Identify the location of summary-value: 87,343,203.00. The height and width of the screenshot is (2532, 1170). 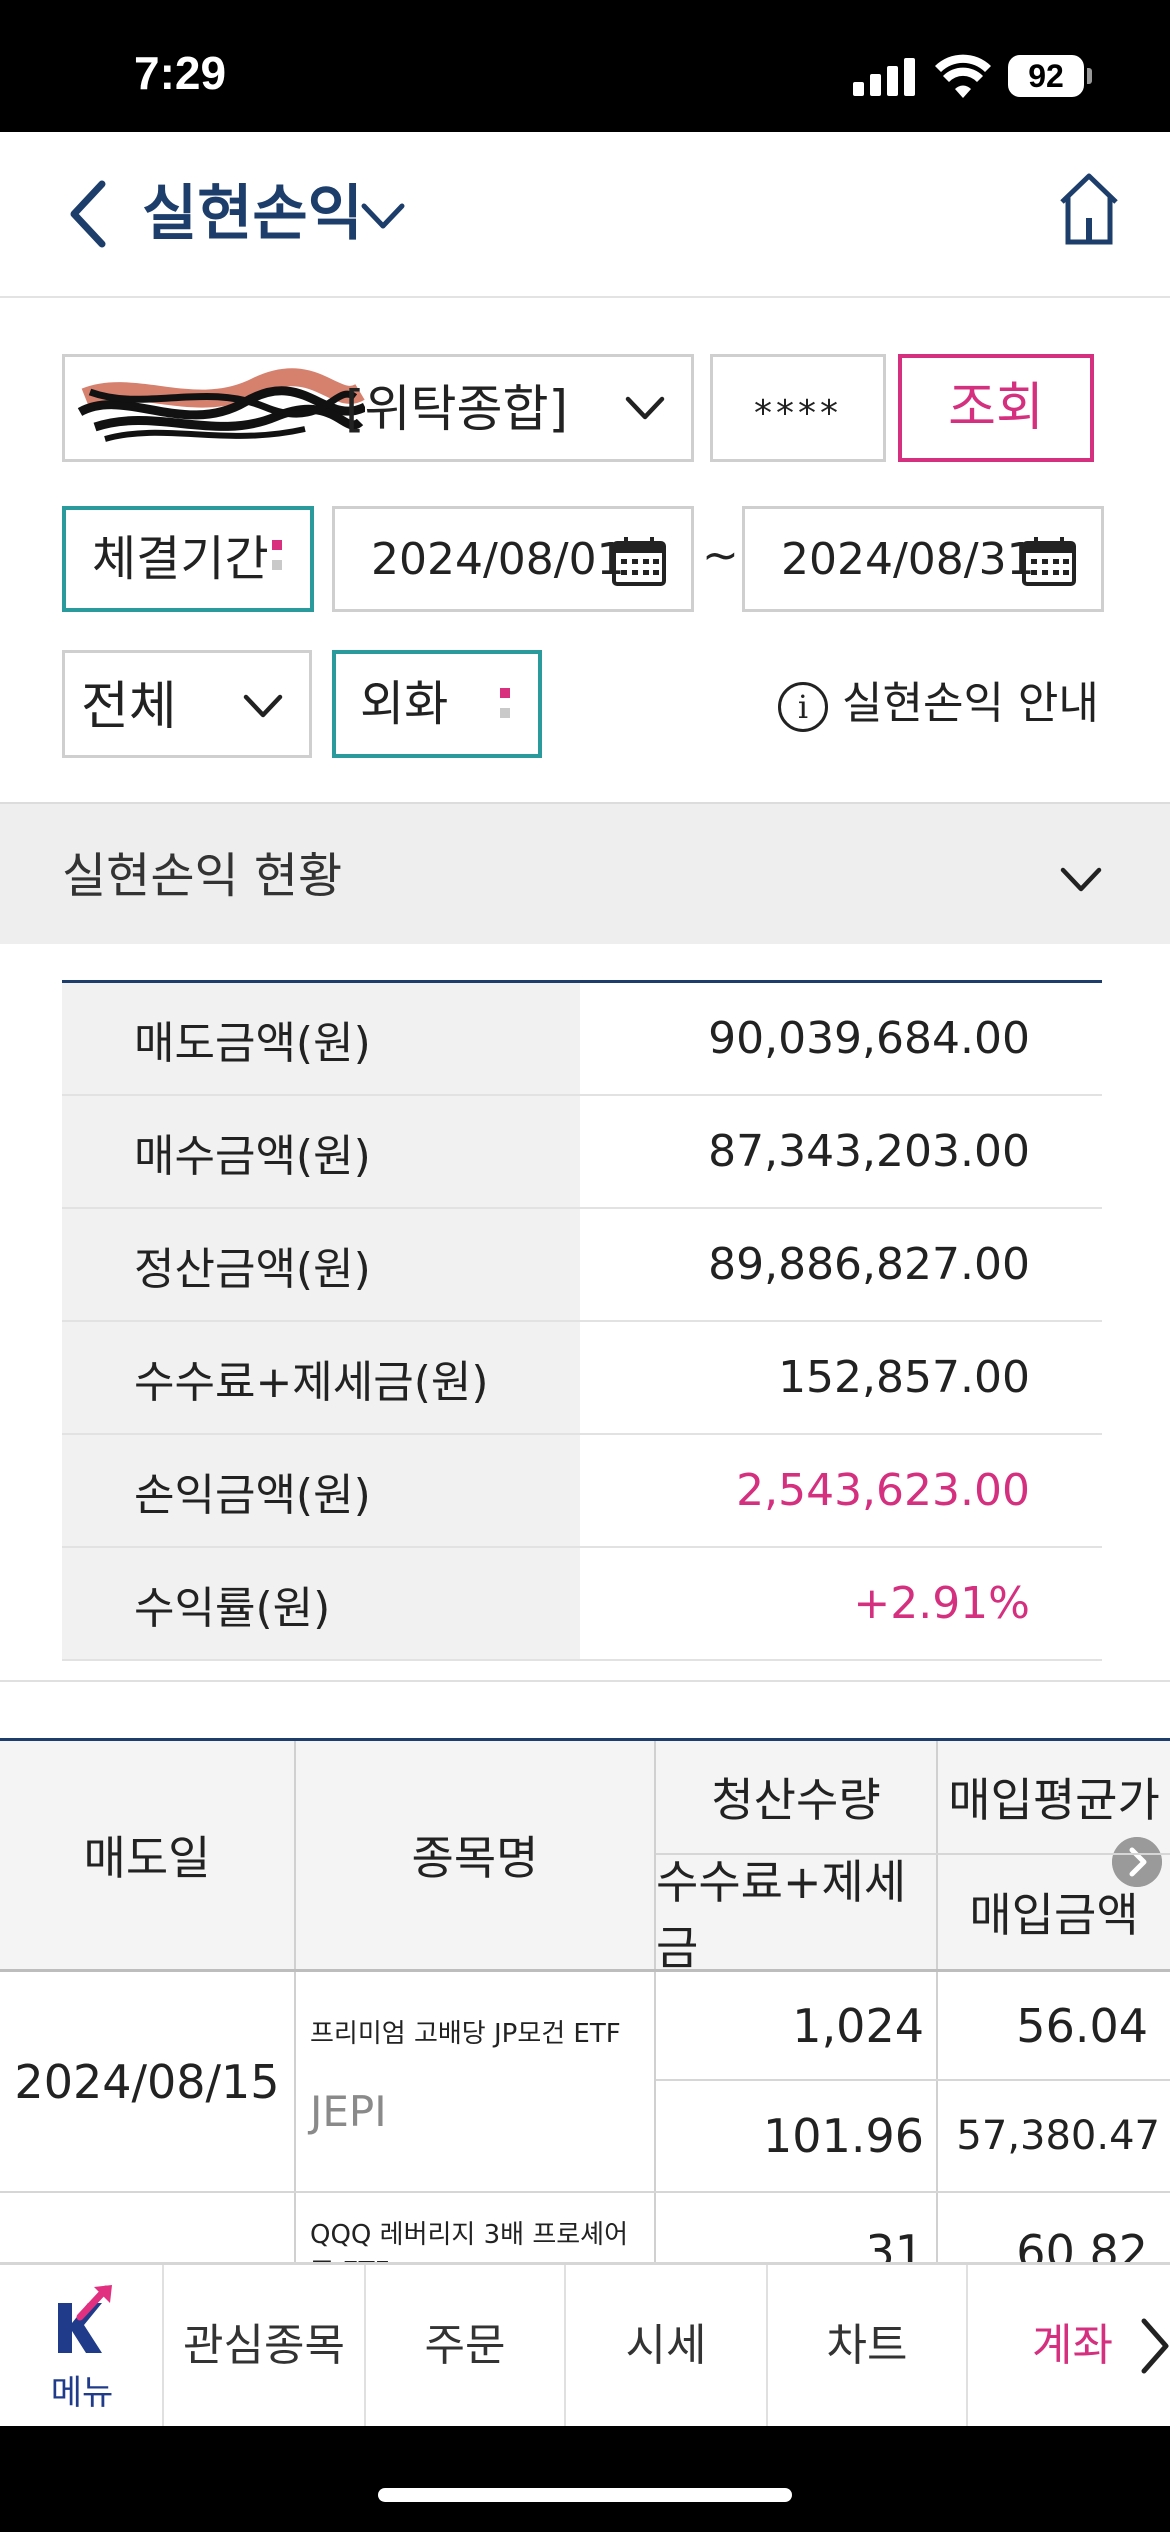
(869, 1151).